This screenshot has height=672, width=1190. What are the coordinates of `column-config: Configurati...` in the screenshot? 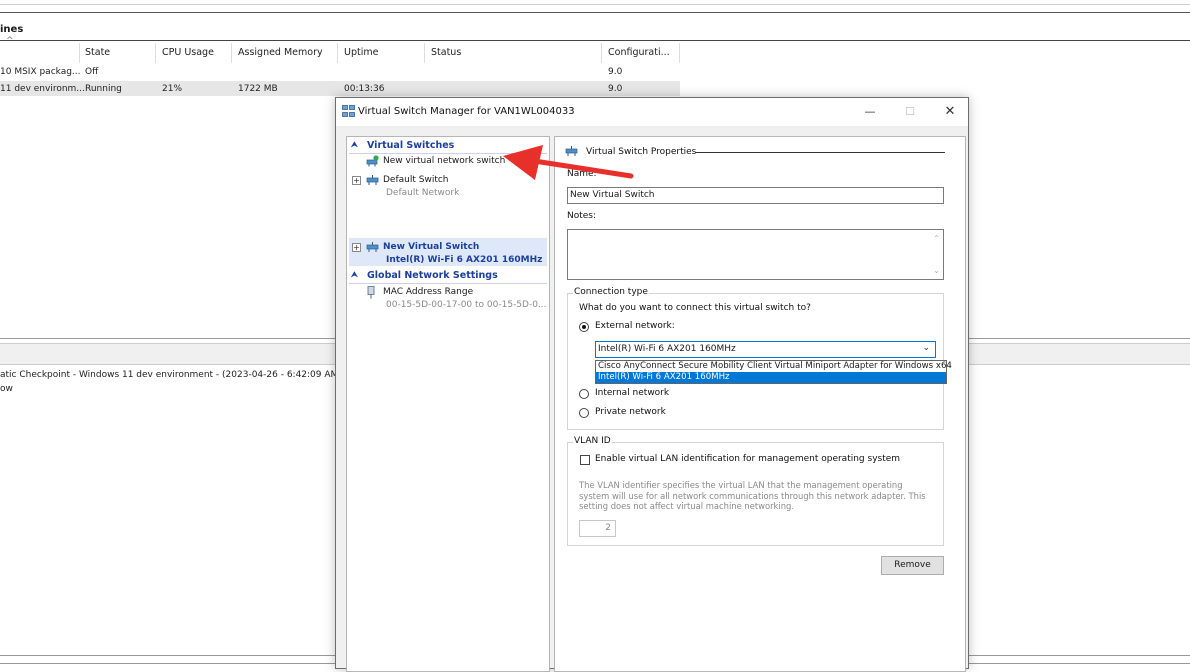 It's located at (639, 52).